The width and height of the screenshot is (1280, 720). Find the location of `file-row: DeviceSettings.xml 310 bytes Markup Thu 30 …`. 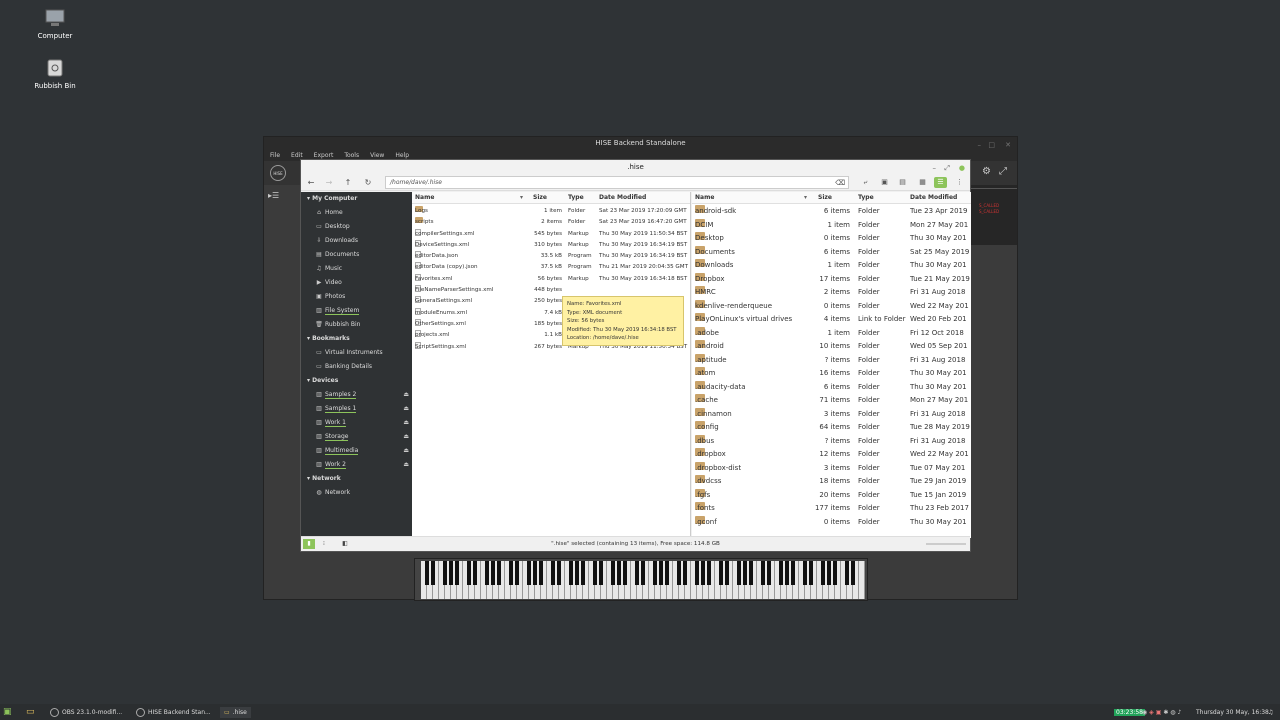

file-row: DeviceSettings.xml 310 bytes Markup Thu 30 … is located at coordinates (551, 245).